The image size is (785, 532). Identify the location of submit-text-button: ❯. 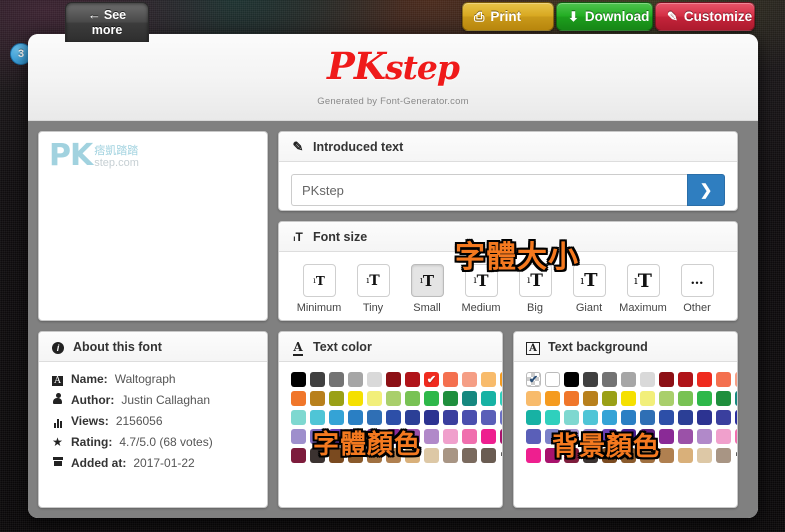
(706, 190).